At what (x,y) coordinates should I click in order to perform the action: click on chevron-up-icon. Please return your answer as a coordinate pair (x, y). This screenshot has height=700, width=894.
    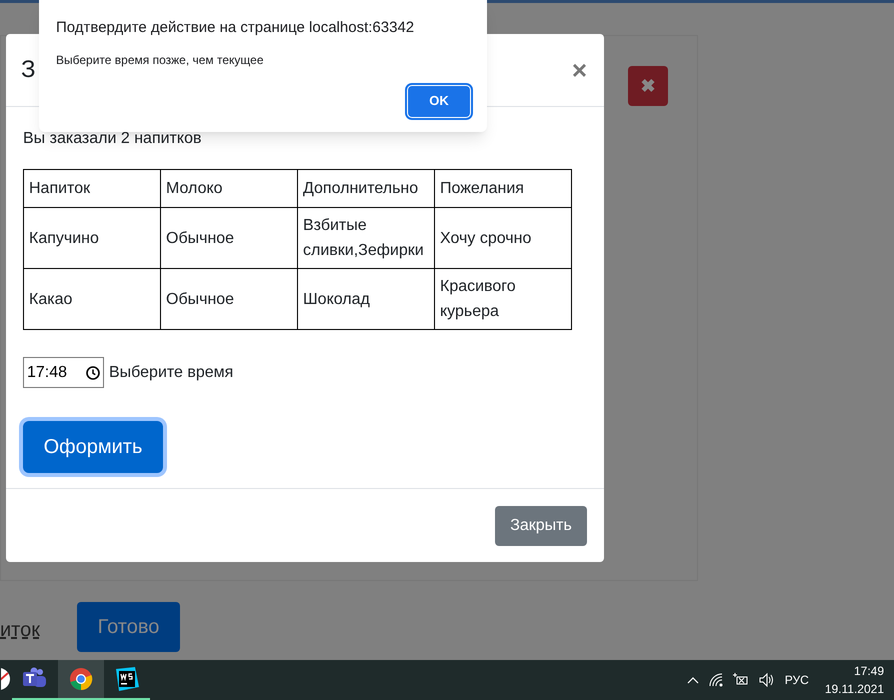
    Looking at the image, I should click on (692, 680).